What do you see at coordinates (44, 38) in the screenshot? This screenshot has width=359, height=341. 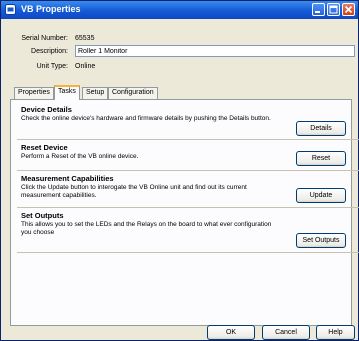 I see `serial-number-label: Serial Number:` at bounding box center [44, 38].